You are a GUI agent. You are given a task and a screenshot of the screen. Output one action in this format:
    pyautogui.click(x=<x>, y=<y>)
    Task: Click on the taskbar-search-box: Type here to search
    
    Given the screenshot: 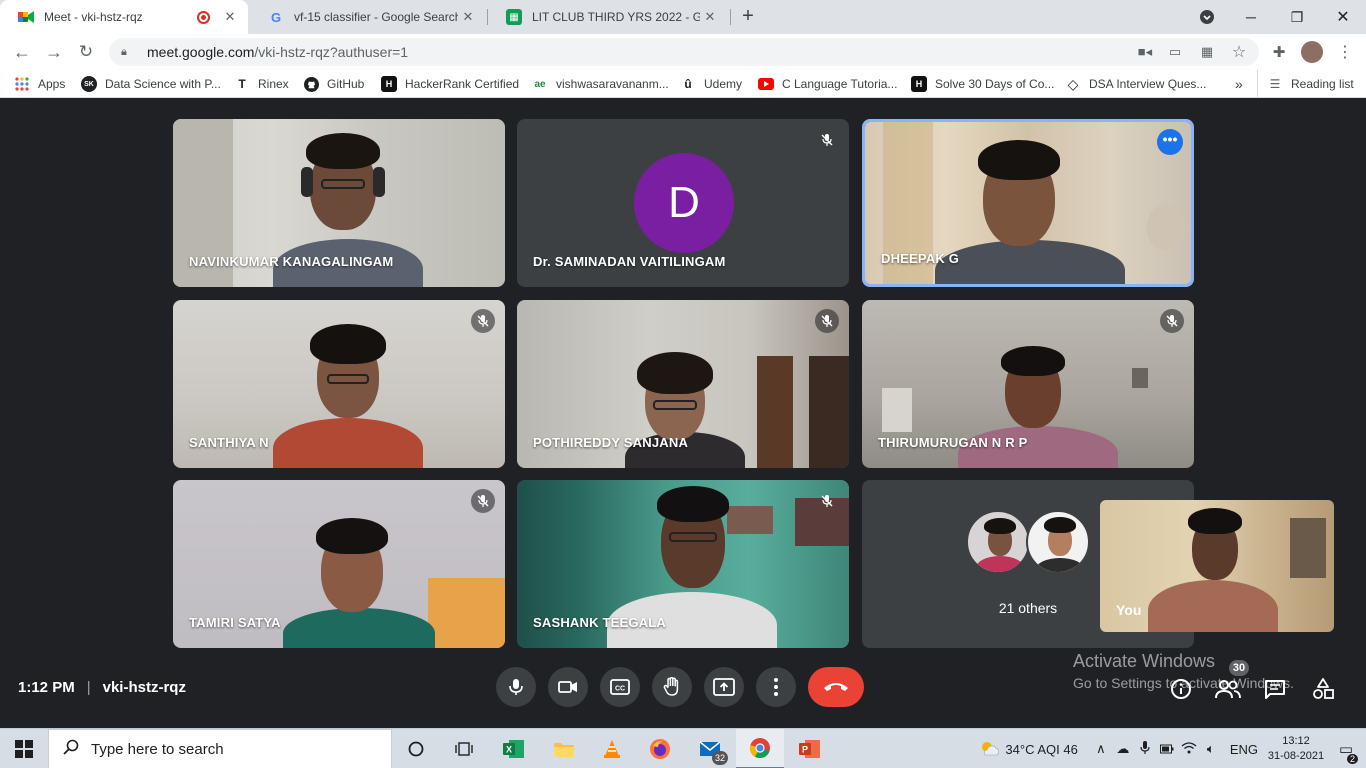 What is the action you would take?
    pyautogui.click(x=220, y=748)
    